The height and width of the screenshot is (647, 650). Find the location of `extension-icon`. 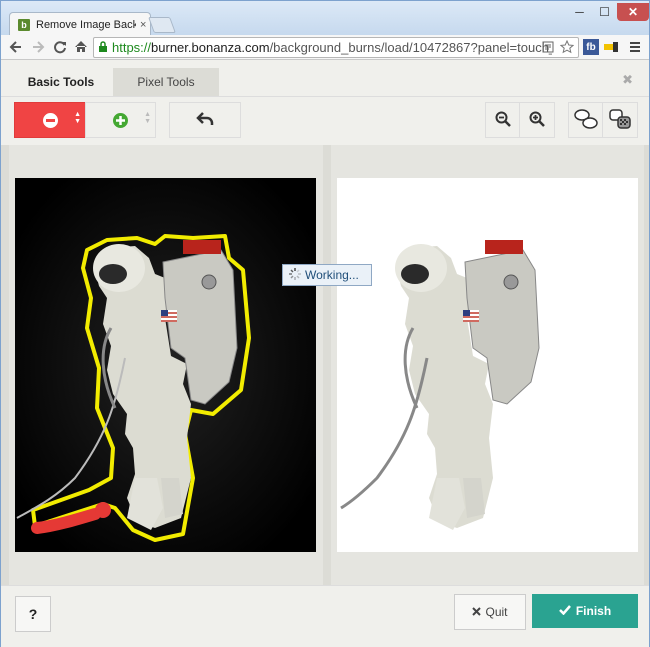

extension-icon is located at coordinates (611, 47).